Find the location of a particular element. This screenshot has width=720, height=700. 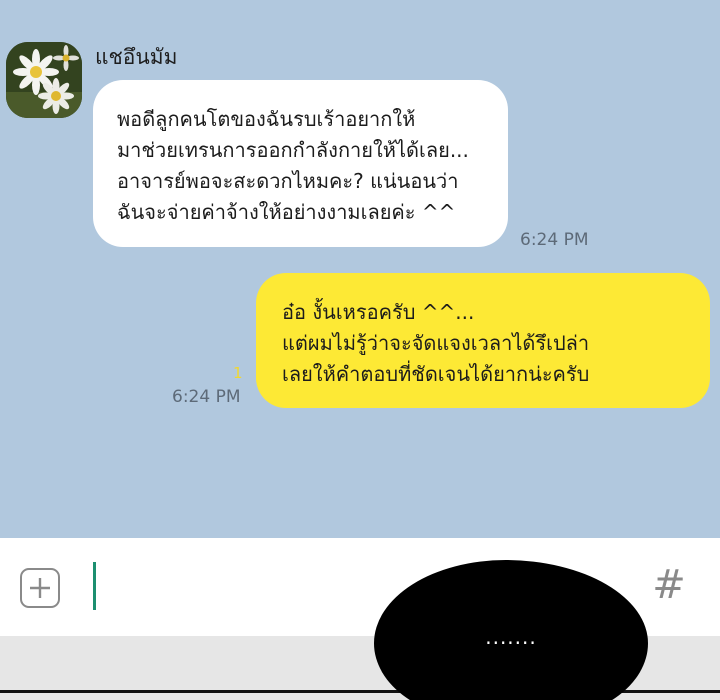

contact-name: แชอึนมัม is located at coordinates (136, 57).